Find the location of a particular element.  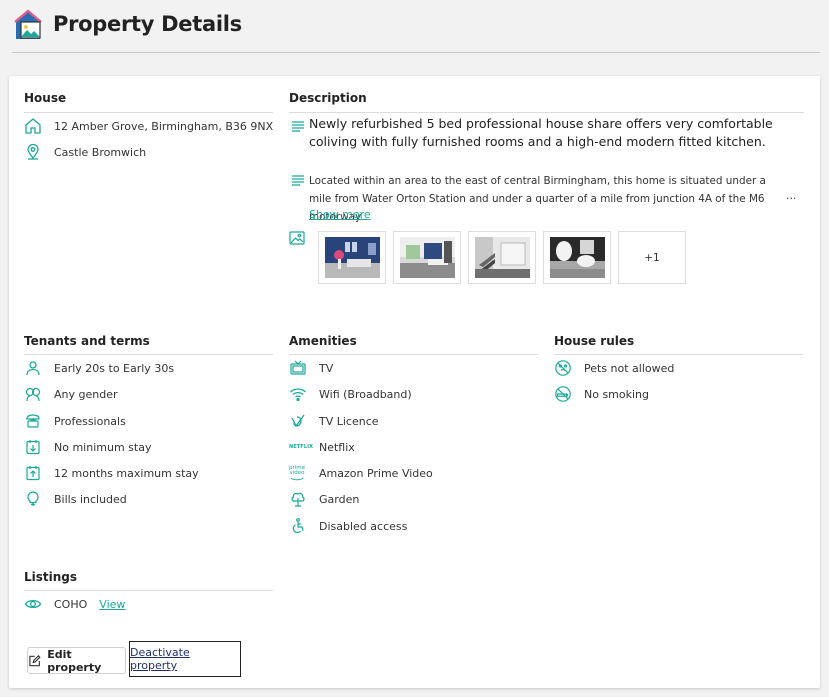

amenities-section-title: Amenities is located at coordinates (323, 341).